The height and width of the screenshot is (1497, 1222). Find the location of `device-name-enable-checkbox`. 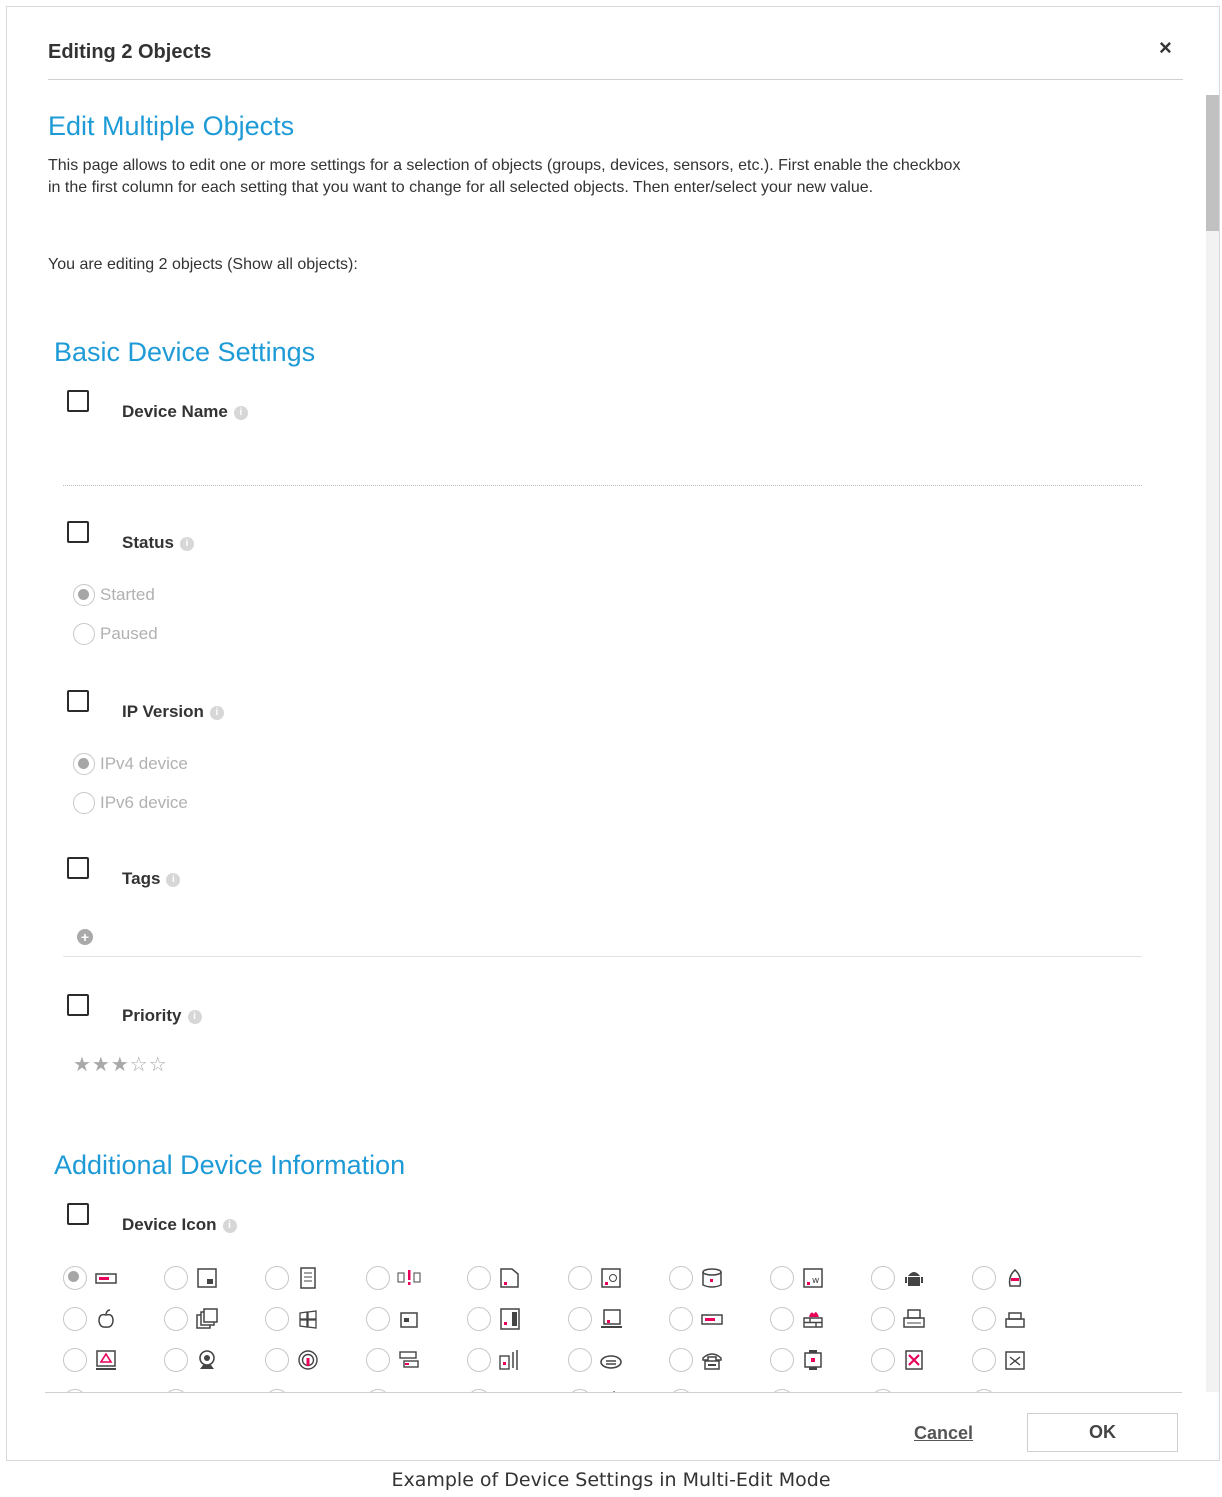

device-name-enable-checkbox is located at coordinates (78, 401).